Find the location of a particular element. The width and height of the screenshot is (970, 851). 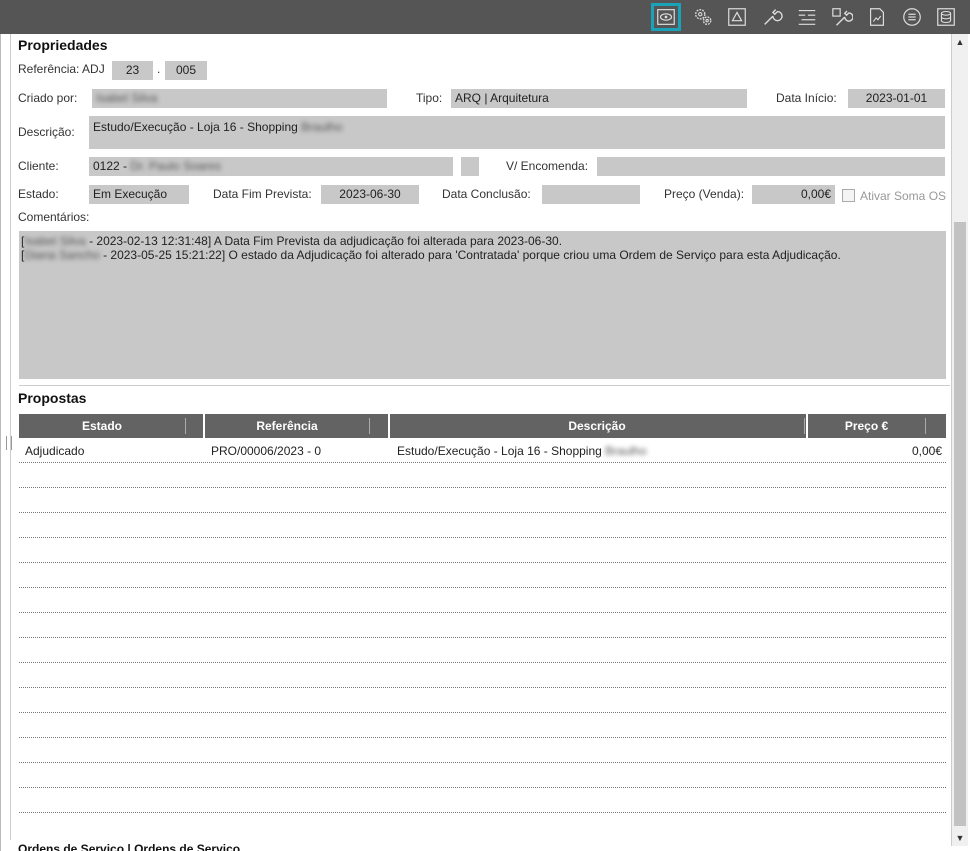

section-divider is located at coordinates (484, 385).